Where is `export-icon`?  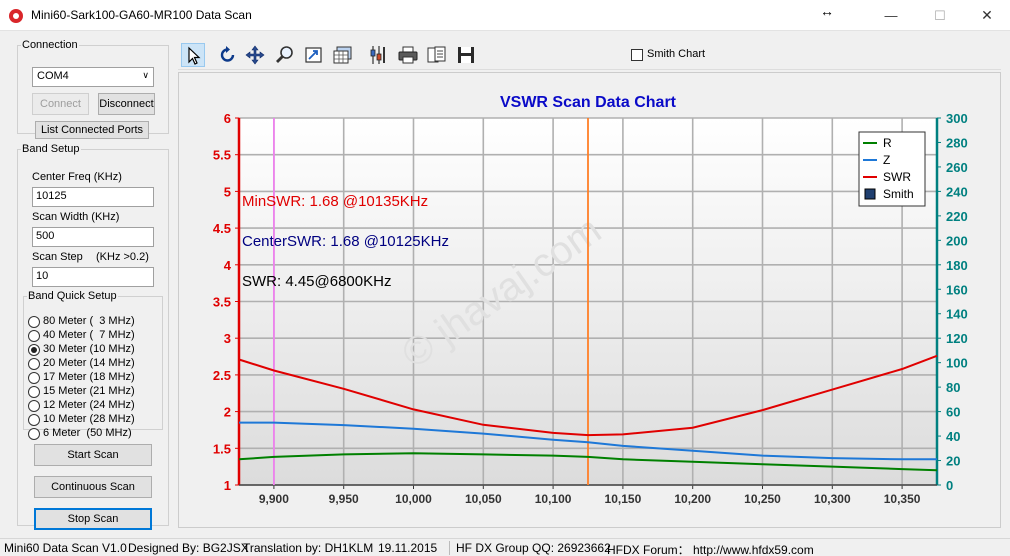
export-icon is located at coordinates (313, 55).